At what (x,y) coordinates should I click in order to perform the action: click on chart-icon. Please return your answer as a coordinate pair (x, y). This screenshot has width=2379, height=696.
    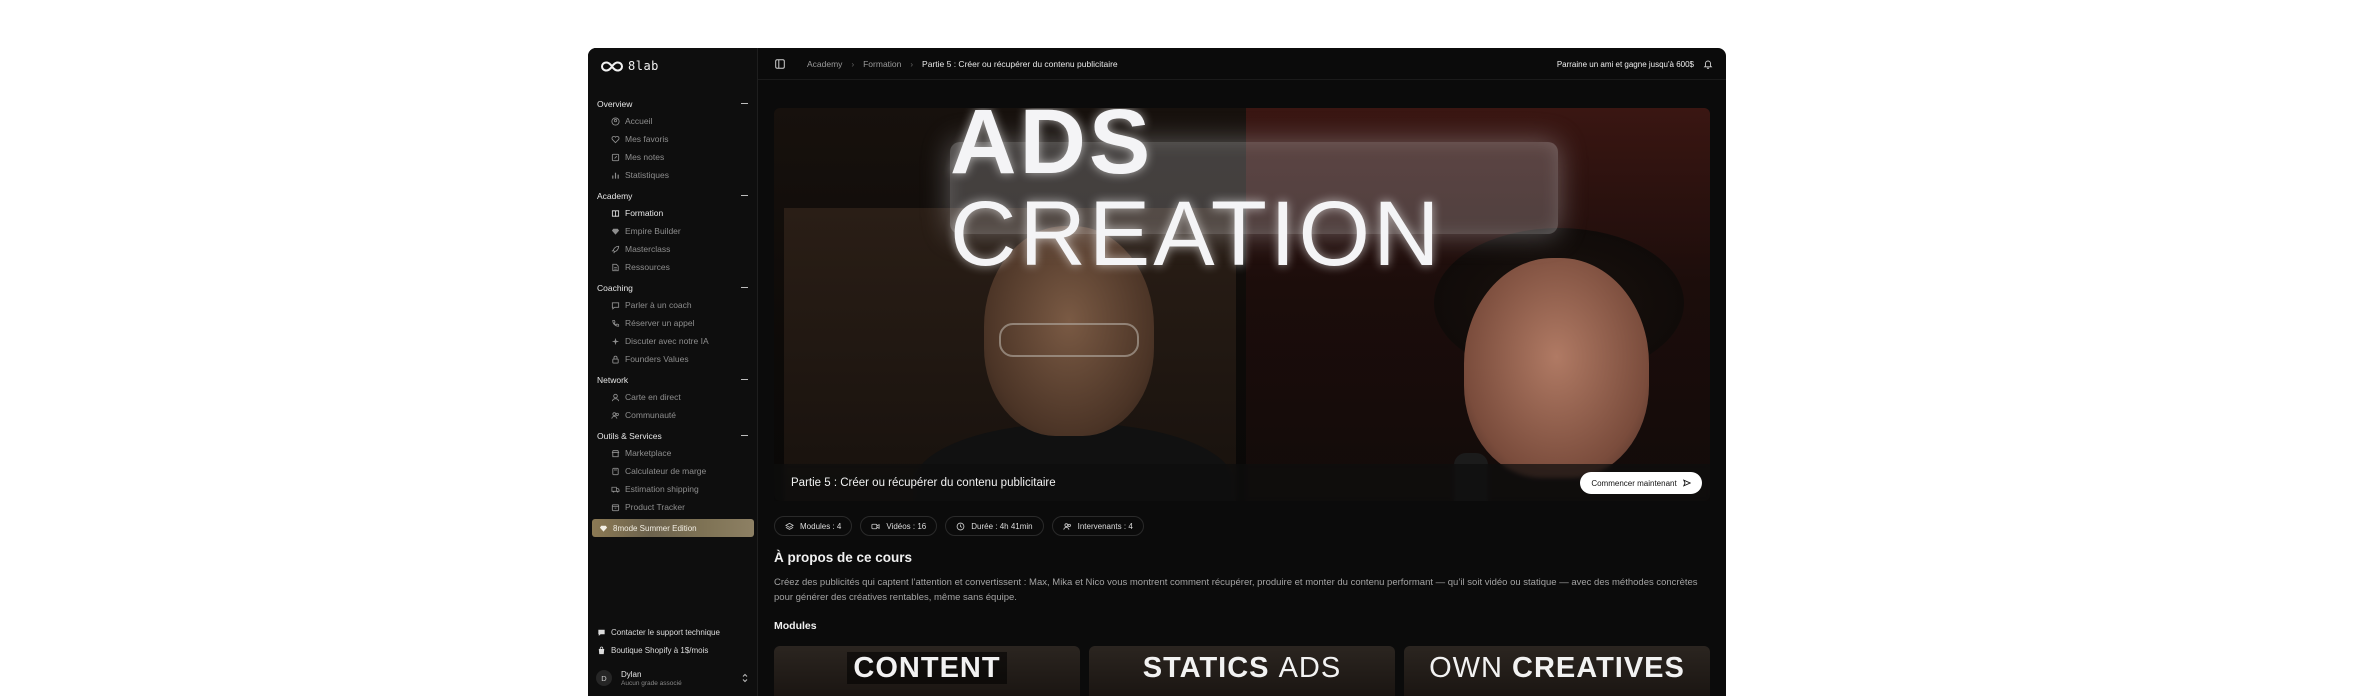
    Looking at the image, I should click on (615, 175).